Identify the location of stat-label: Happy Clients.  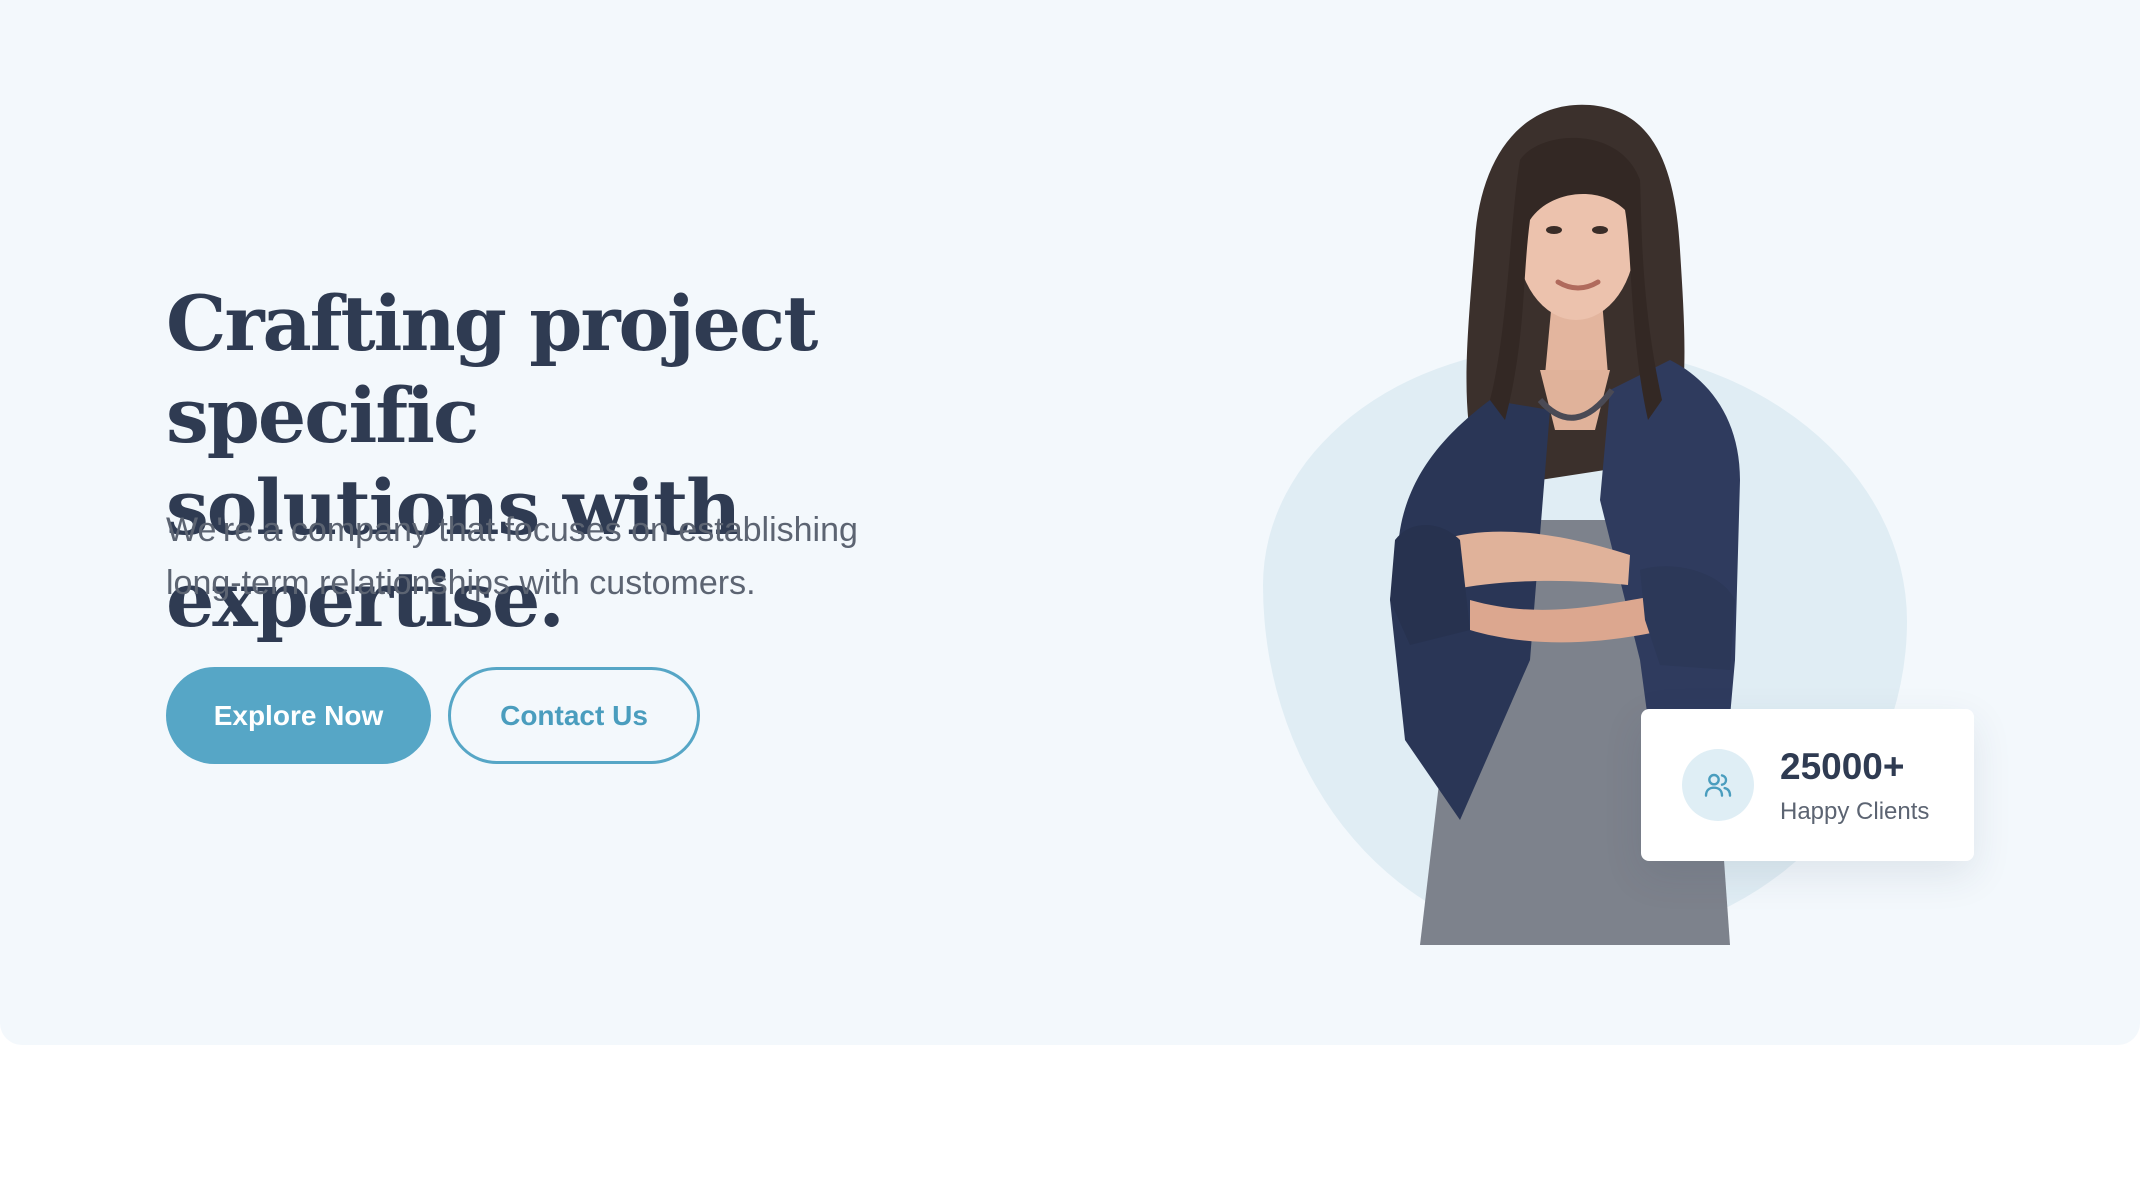
(1855, 811).